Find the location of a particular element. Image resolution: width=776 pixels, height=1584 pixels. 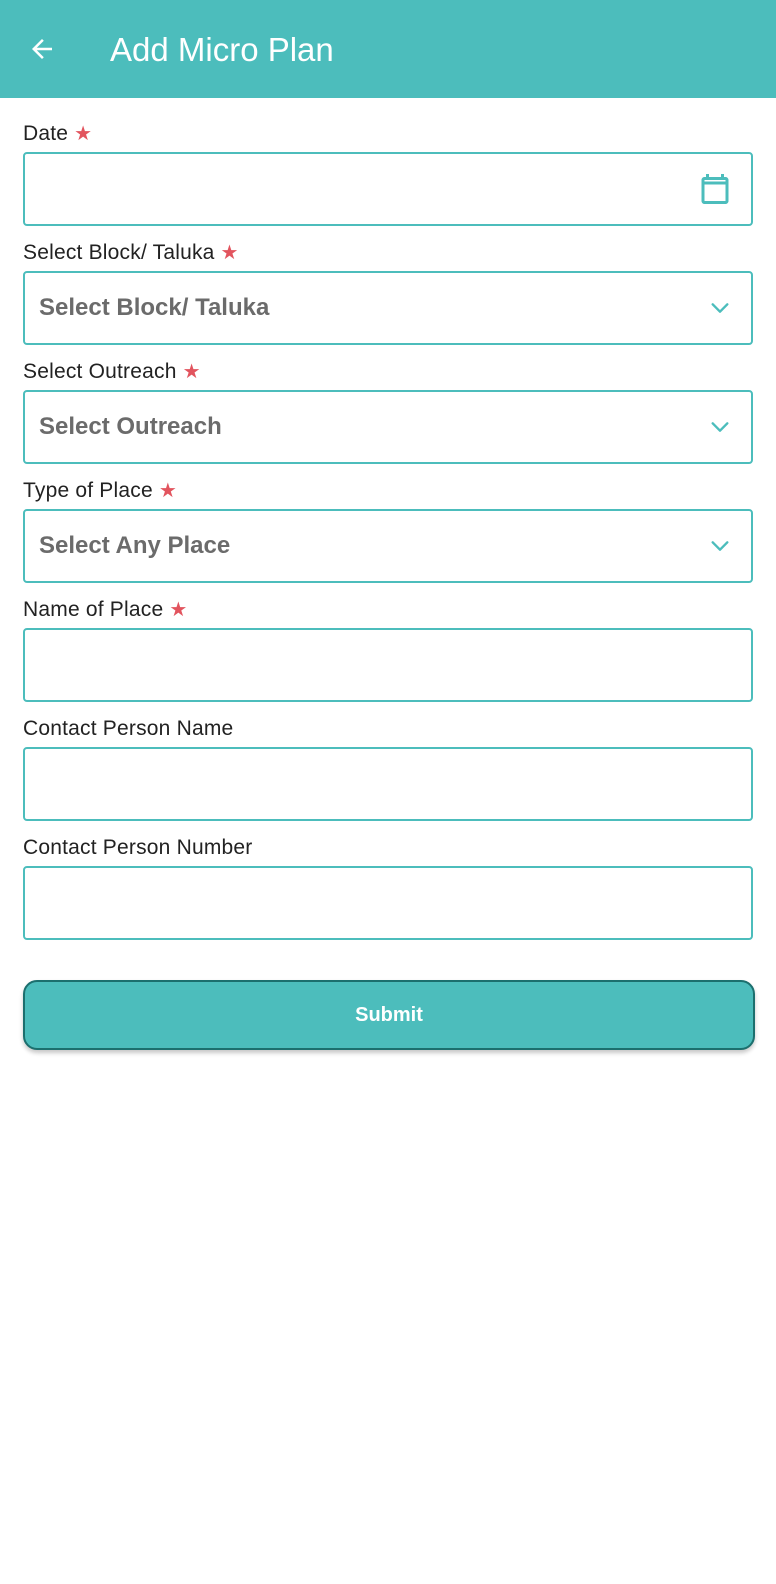

type-of-place-label: Type of Place ★ is located at coordinates (100, 490).